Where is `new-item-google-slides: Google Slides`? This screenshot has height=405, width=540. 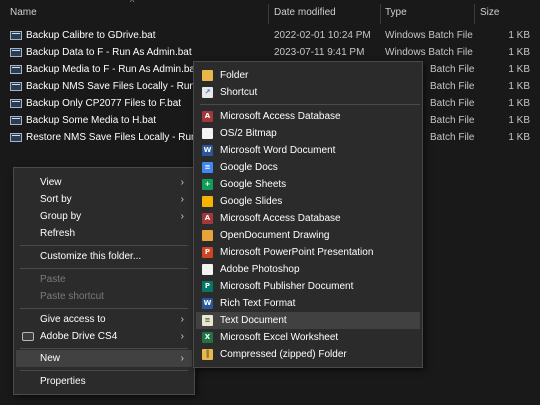 new-item-google-slides: Google Slides is located at coordinates (308, 201).